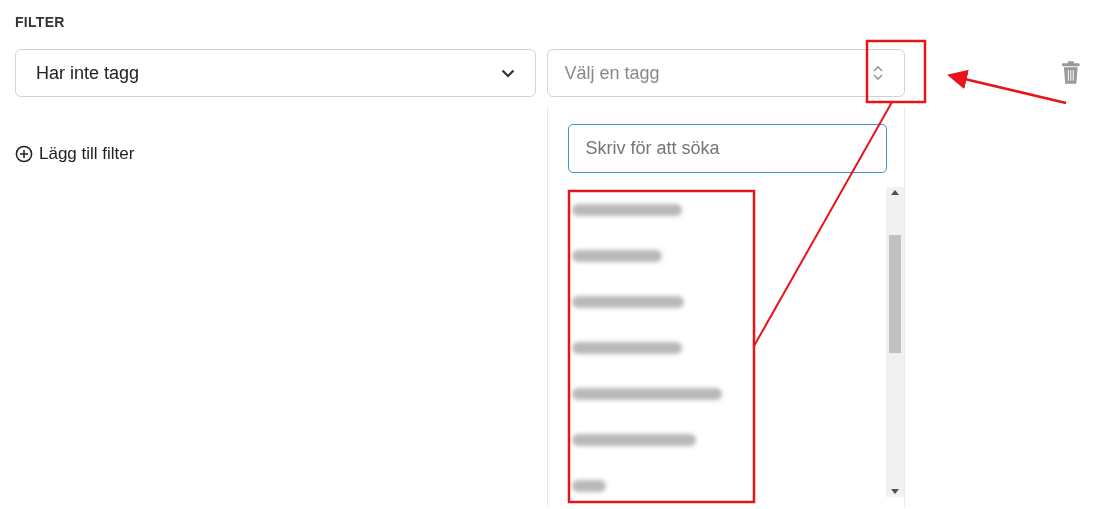 This screenshot has width=1096, height=509. Describe the element at coordinates (726, 73) in the screenshot. I see `tag-select: Välj en tagg` at that location.